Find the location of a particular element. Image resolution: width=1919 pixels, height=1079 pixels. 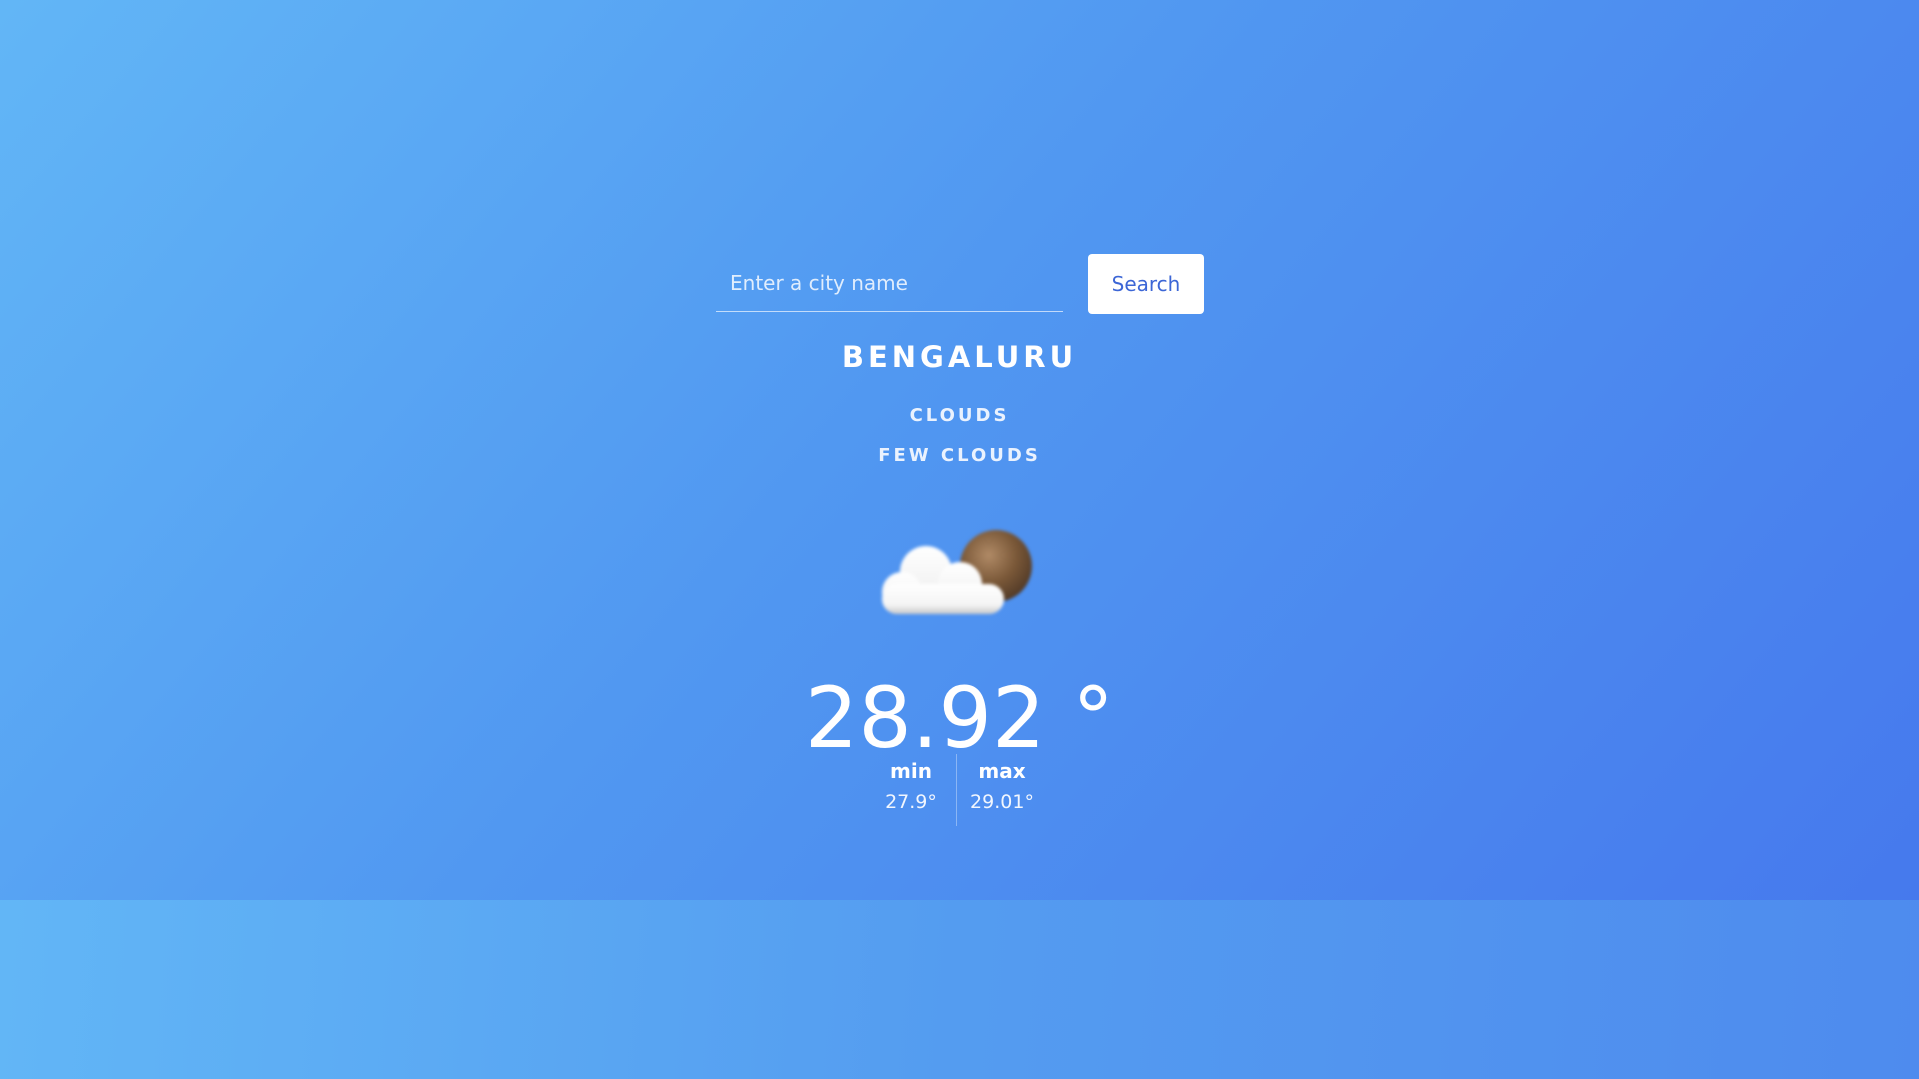

search-button: Search is located at coordinates (1146, 284).